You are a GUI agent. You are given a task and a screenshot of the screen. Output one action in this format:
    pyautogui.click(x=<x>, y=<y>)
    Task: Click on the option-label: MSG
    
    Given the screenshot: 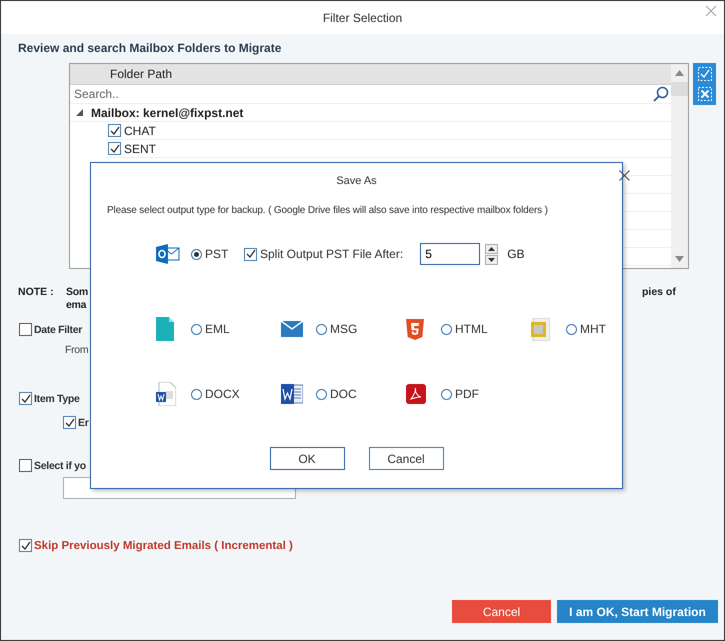 What is the action you would take?
    pyautogui.click(x=344, y=329)
    